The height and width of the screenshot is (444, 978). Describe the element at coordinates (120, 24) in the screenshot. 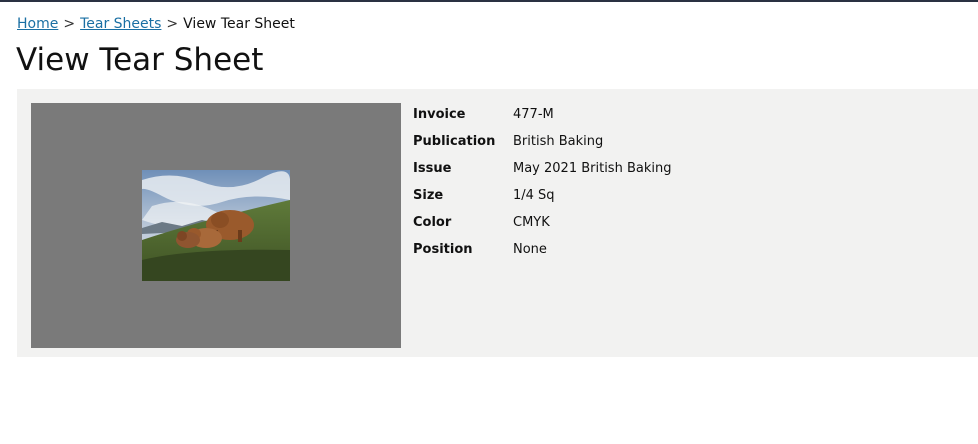

I see `breadcrumb-tear-sheets-link: Tear Sheets` at that location.